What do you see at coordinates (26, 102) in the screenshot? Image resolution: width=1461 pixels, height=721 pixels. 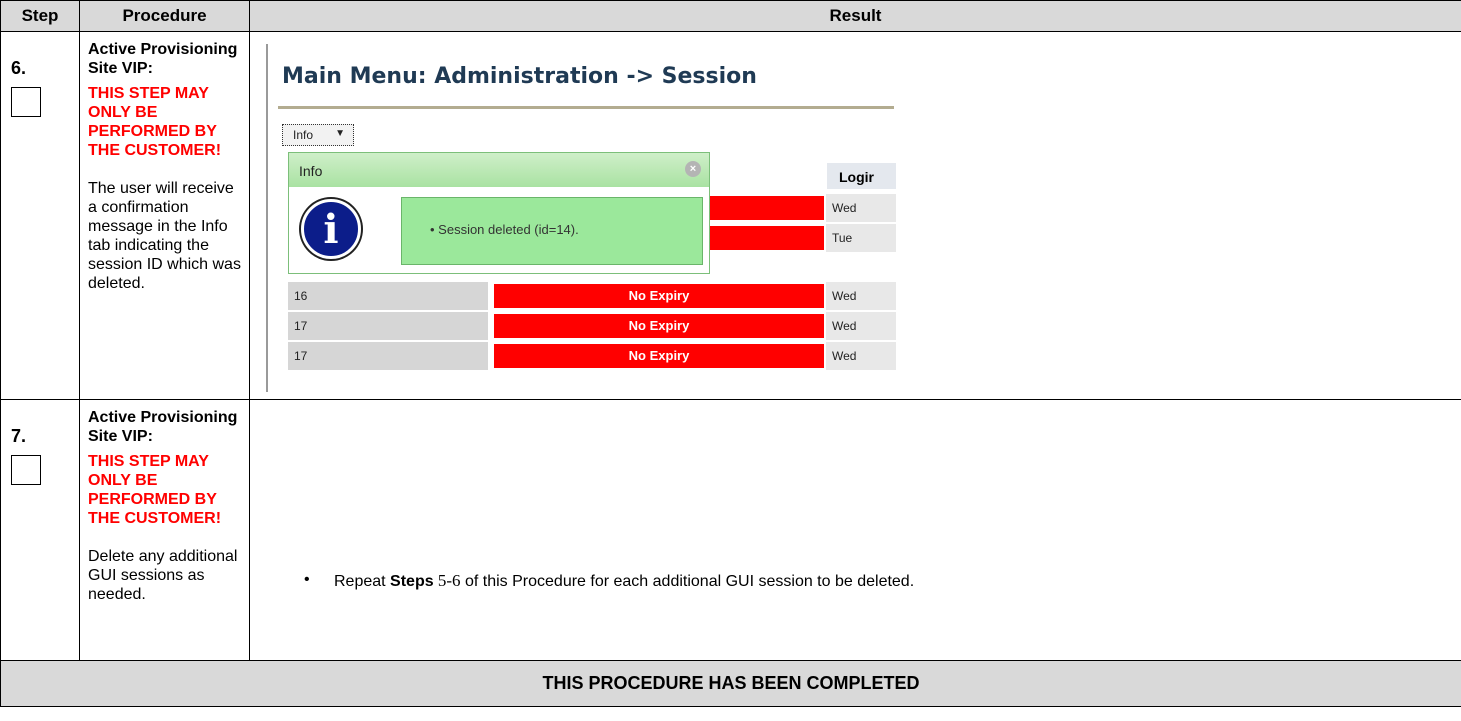 I see `step-6-checkbox` at bounding box center [26, 102].